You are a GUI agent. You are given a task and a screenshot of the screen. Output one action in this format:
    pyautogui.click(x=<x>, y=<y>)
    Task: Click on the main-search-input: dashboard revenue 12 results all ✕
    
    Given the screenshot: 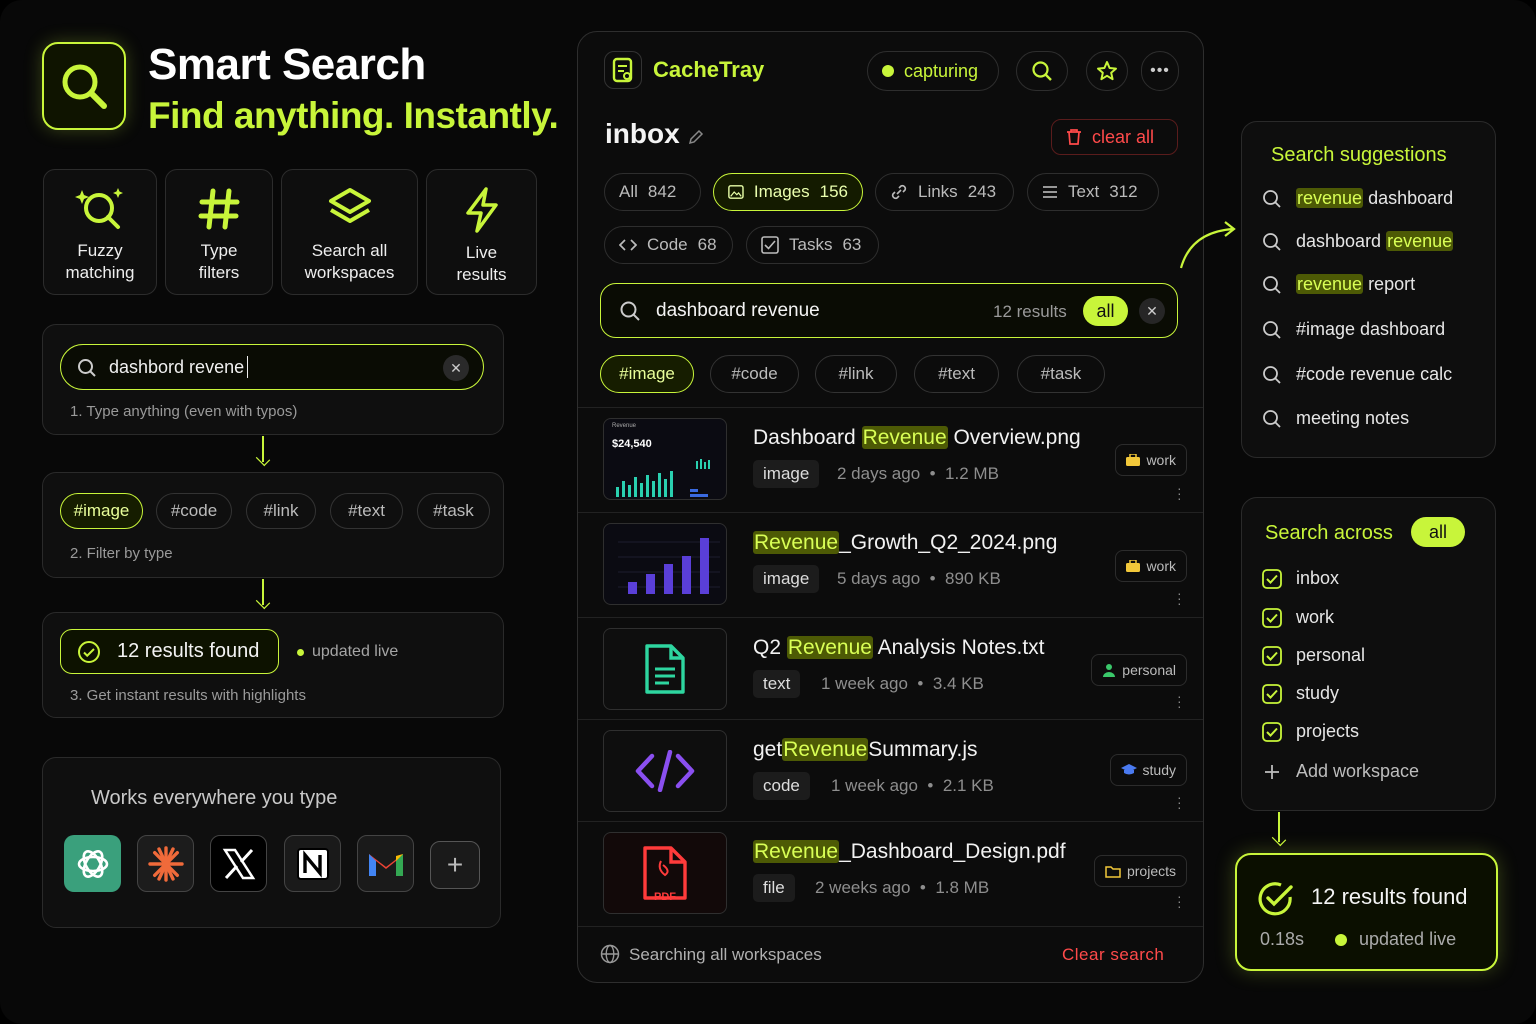 What is the action you would take?
    pyautogui.click(x=889, y=310)
    